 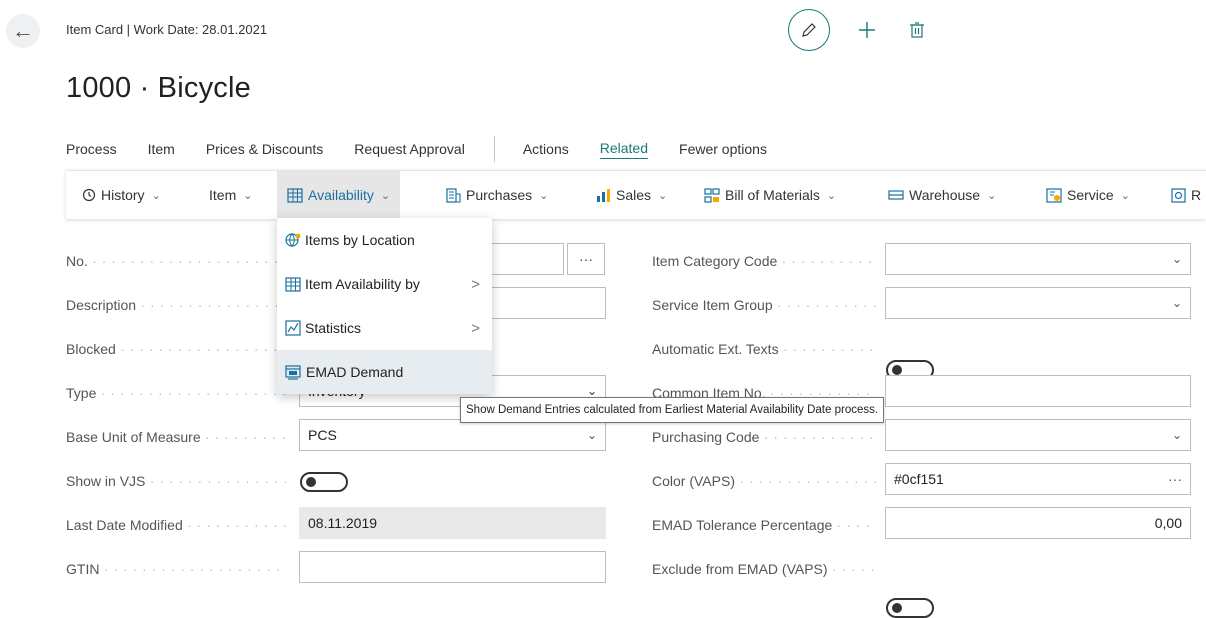 I want to click on delete-button, so click(x=917, y=30).